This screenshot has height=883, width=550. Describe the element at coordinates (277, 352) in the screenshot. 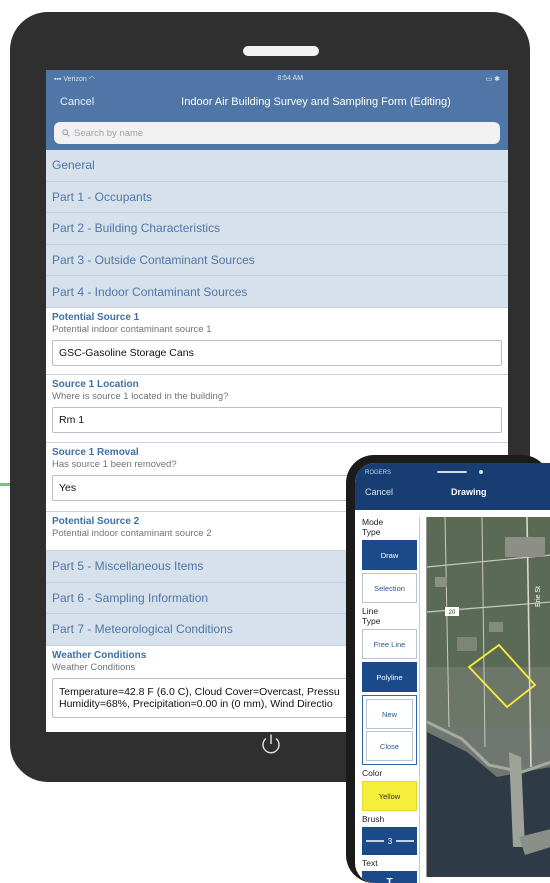

I see `potential-source-1-input: GSC-Gasoline Storage Cans` at that location.